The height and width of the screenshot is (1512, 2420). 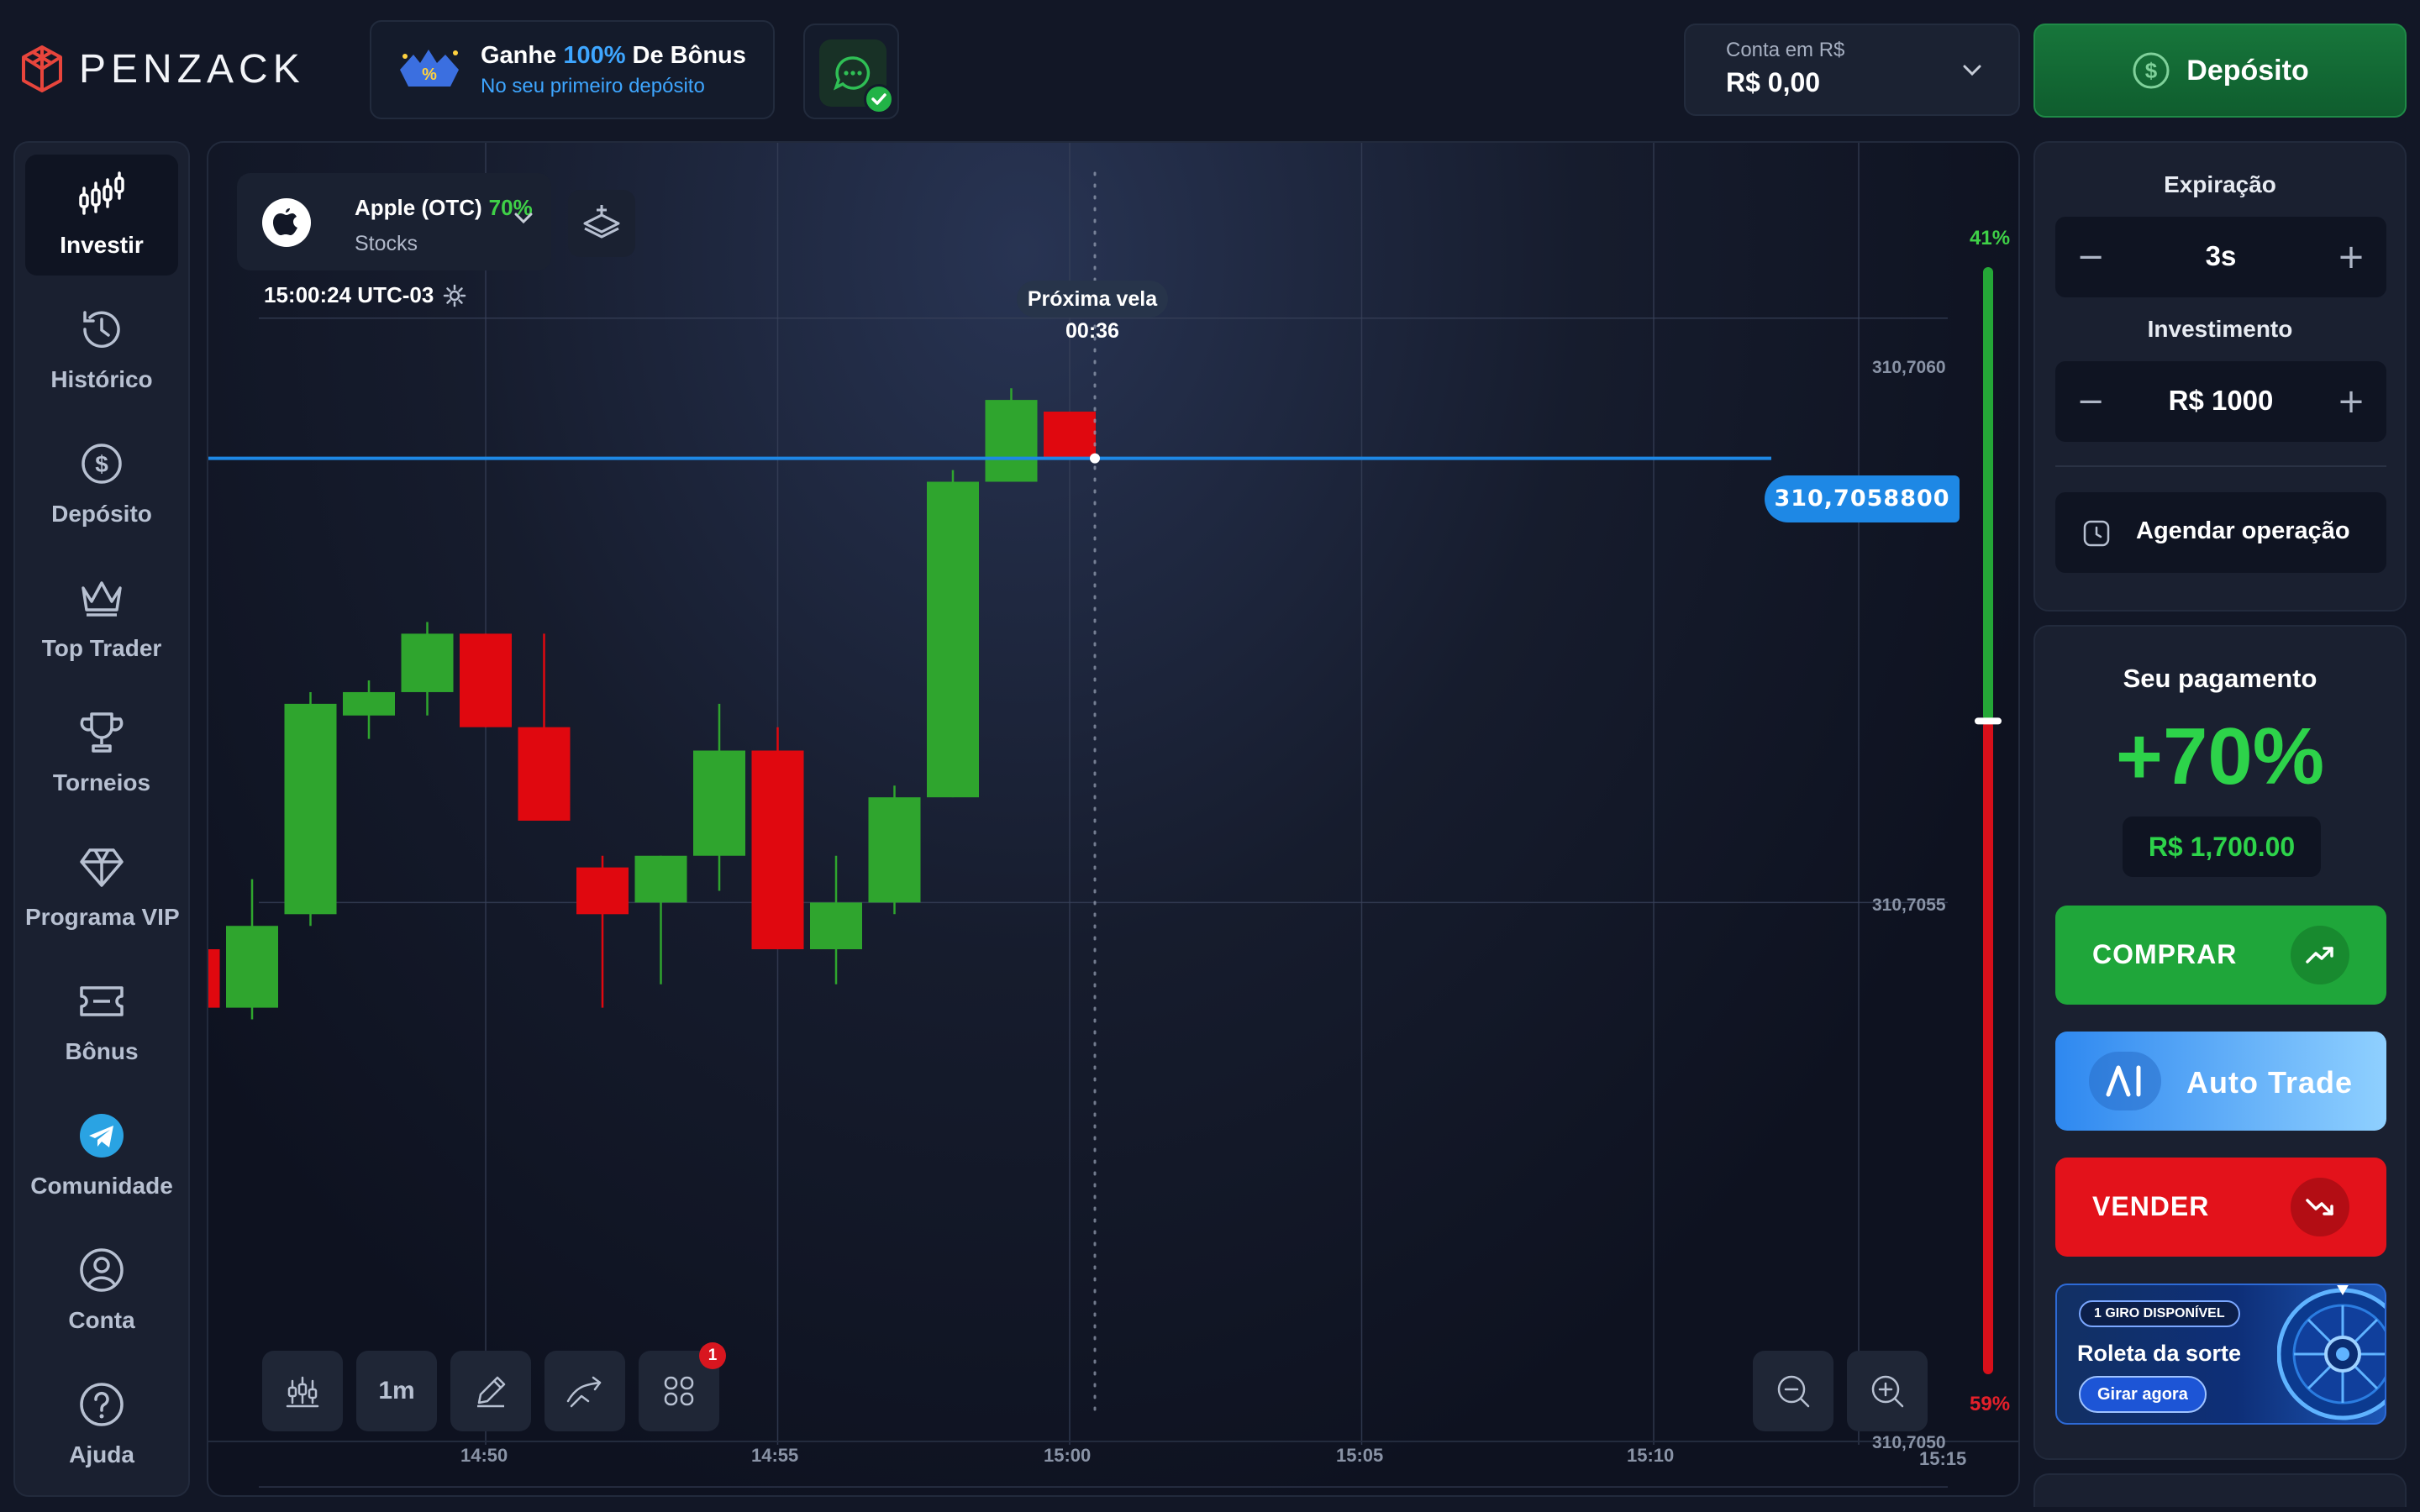 I want to click on check-icon, so click(x=879, y=99).